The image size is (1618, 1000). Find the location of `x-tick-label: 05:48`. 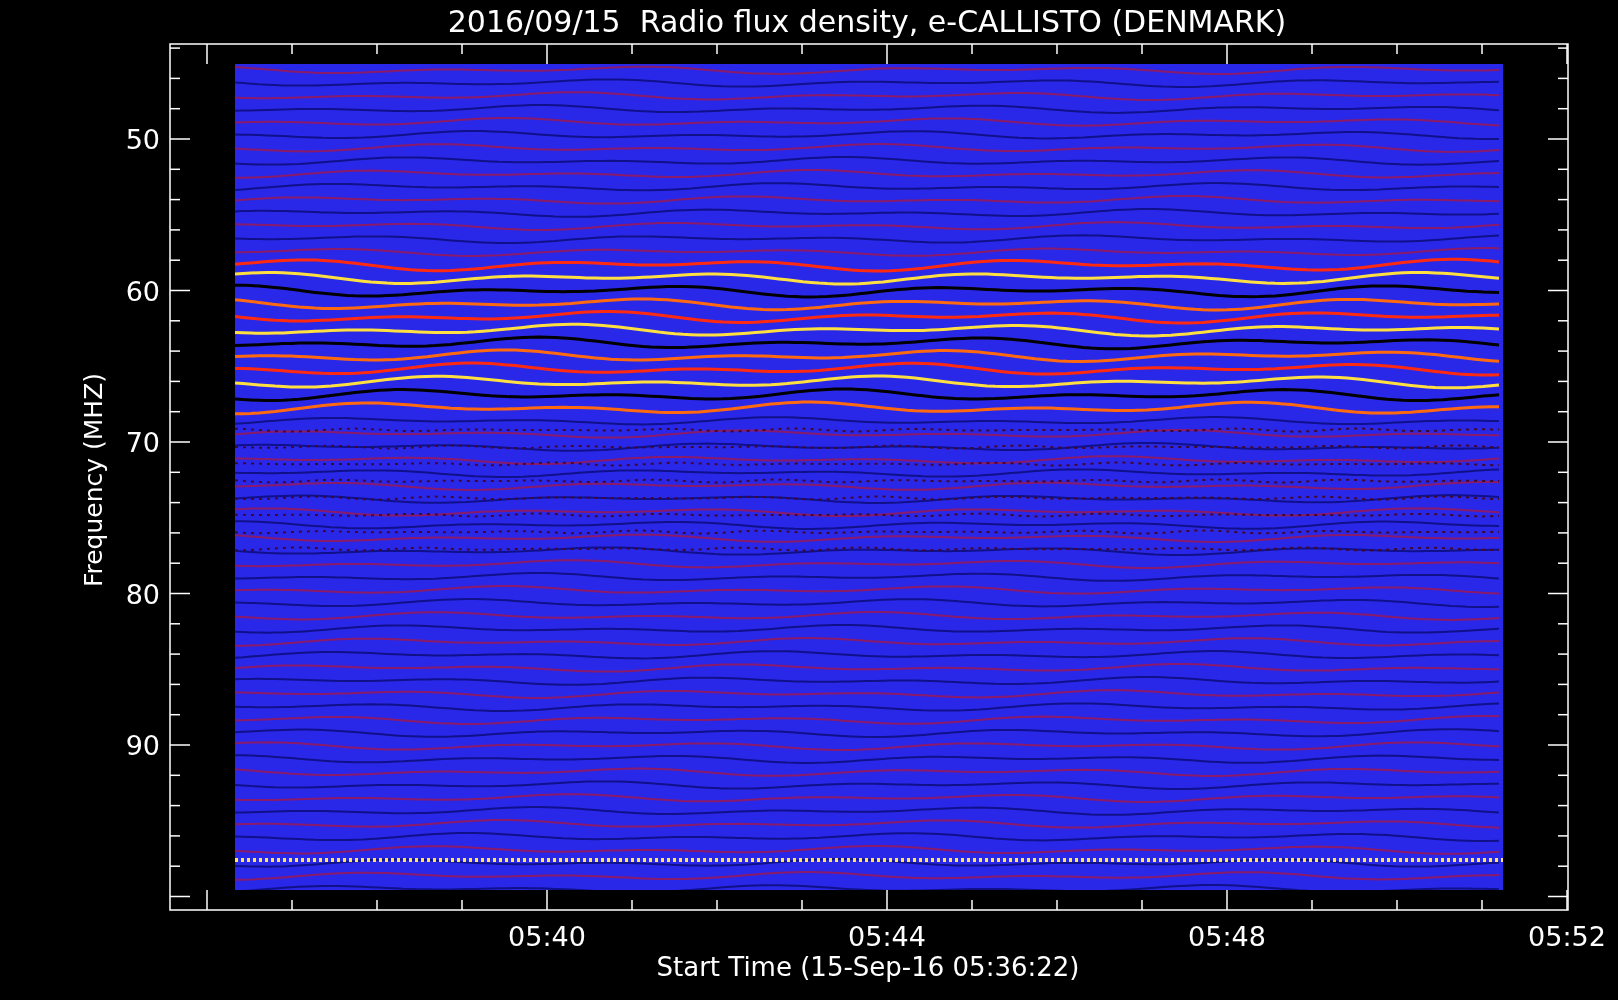

x-tick-label: 05:48 is located at coordinates (1227, 936).